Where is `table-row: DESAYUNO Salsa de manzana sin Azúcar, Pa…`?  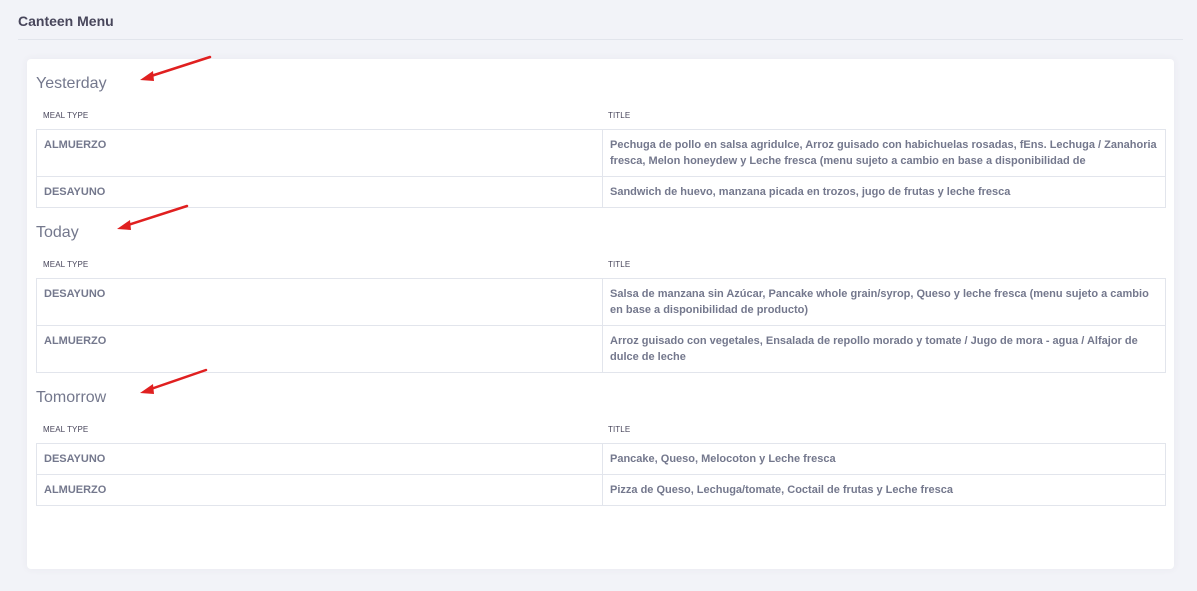
table-row: DESAYUNO Salsa de manzana sin Azúcar, Pa… is located at coordinates (601, 302).